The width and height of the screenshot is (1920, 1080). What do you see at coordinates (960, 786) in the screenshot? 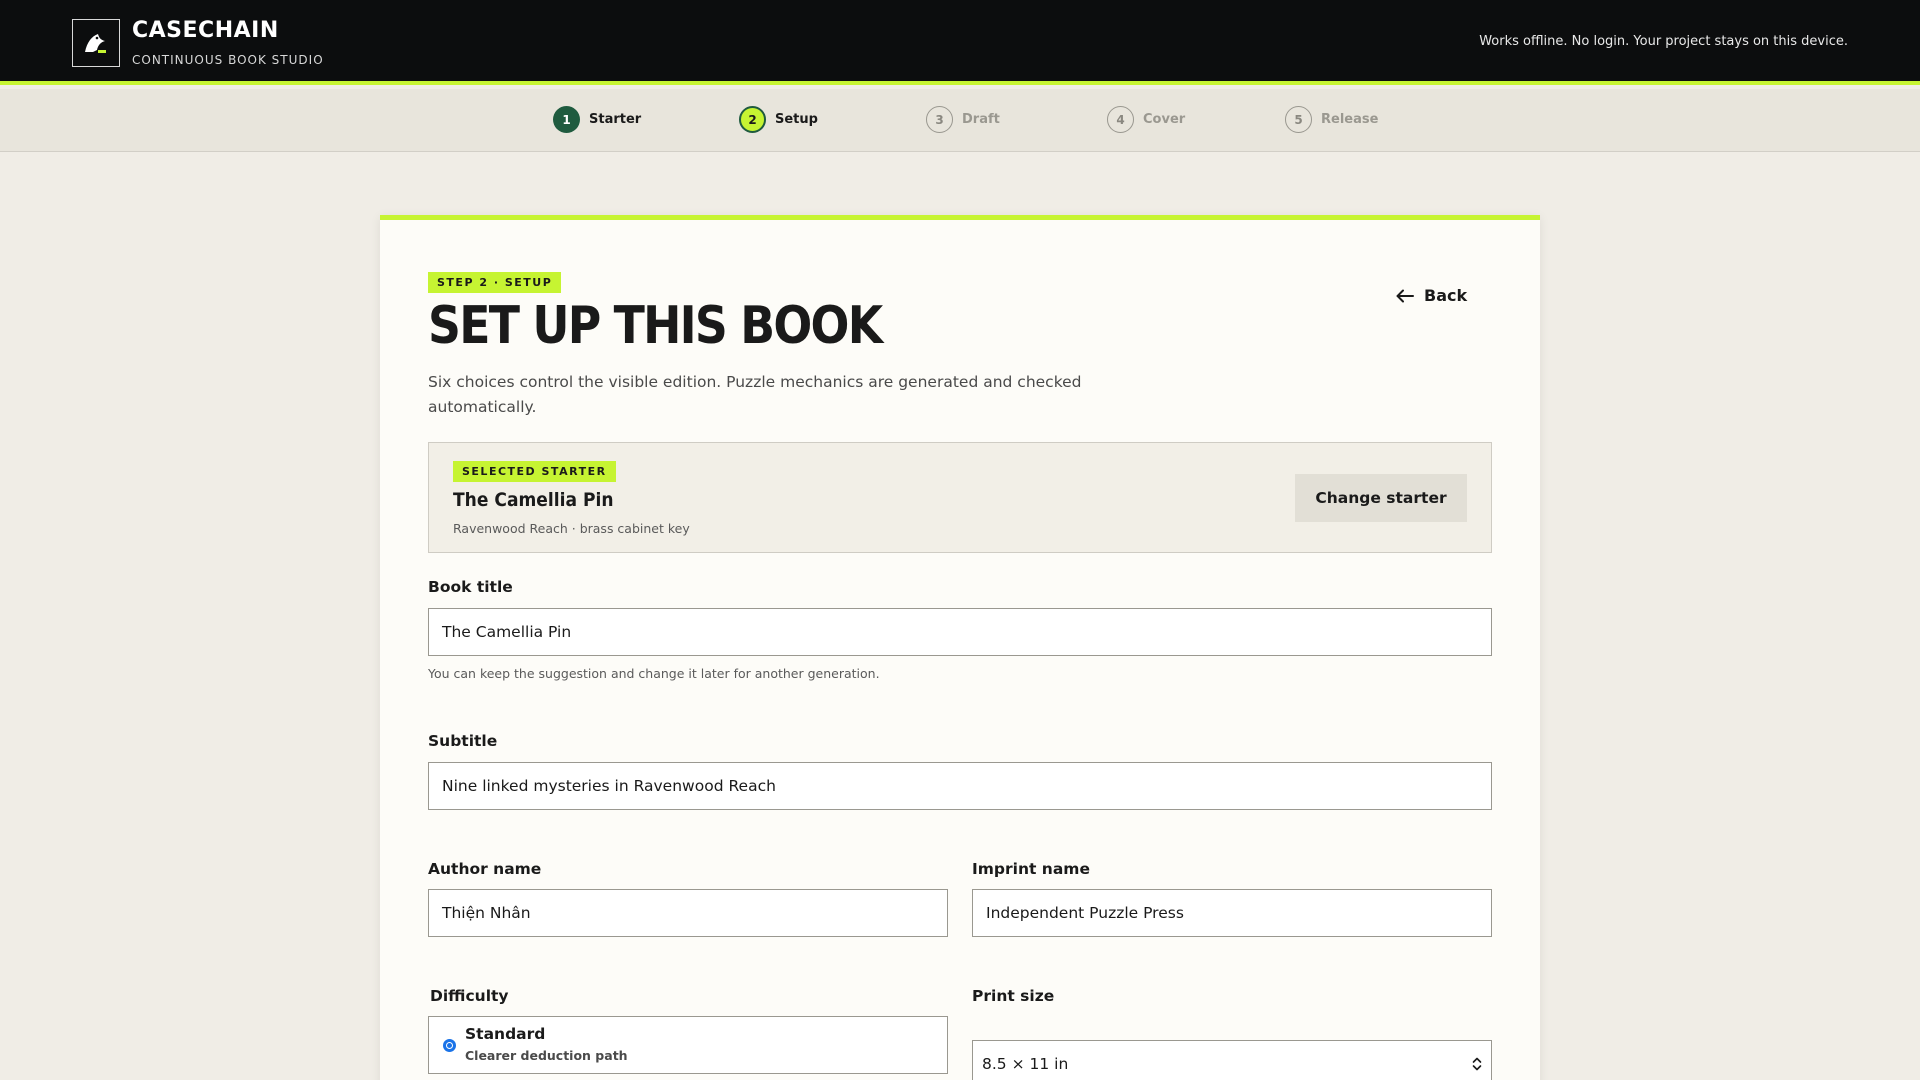
I see `subtitle-input: Nine linked mysteries in Ravenwood Reach` at bounding box center [960, 786].